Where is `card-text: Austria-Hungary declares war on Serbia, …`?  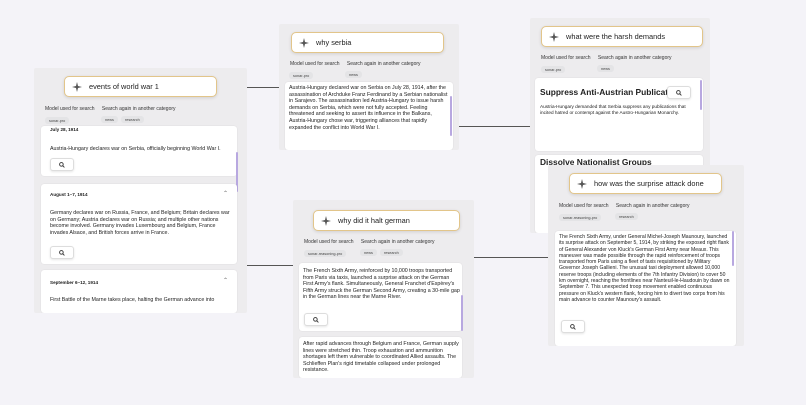
card-text: Austria-Hungary declares war on Serbia, … is located at coordinates (135, 149).